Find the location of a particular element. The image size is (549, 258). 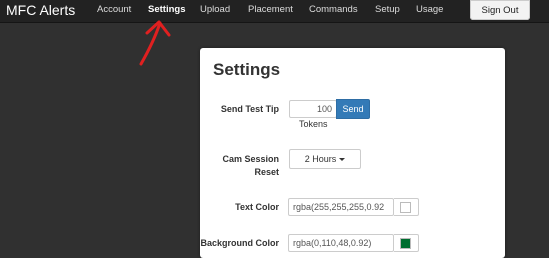

test-tip-amount-input: 100 is located at coordinates (313, 109).